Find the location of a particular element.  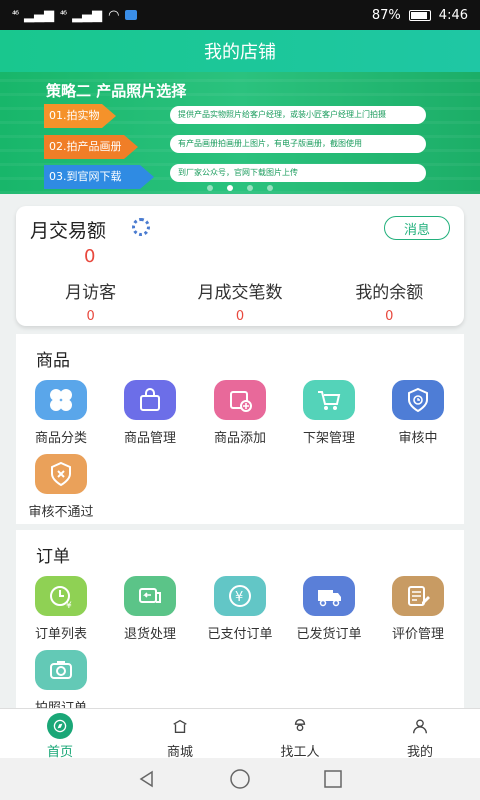

tab-store: 商城 is located at coordinates (180, 734).